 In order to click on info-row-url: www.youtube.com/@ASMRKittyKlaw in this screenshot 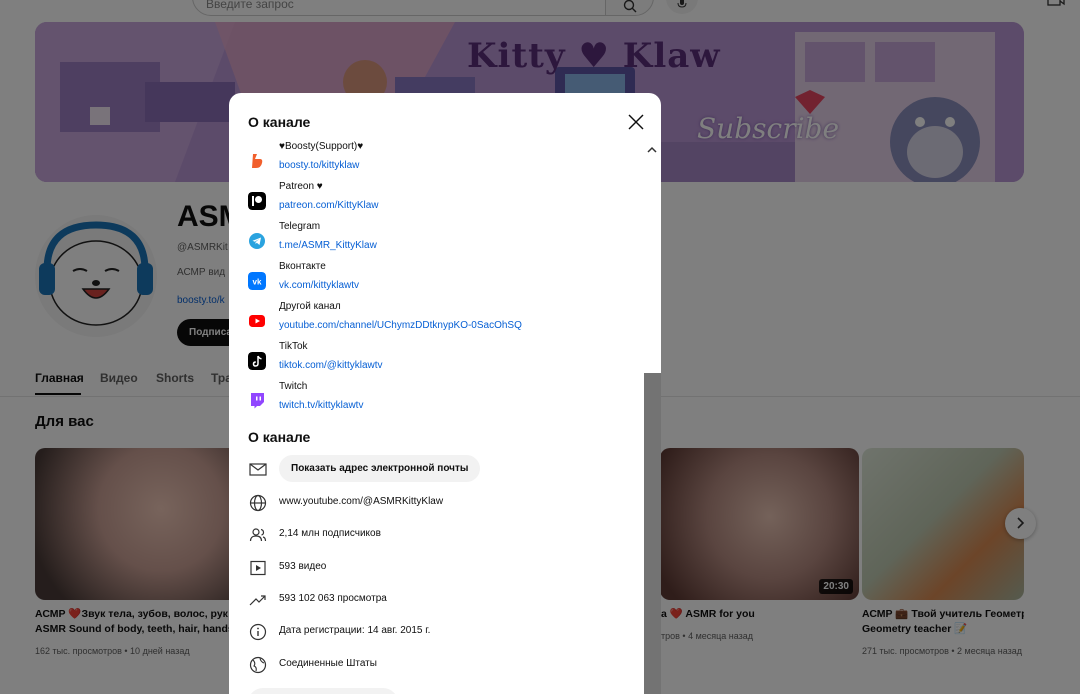, I will do `click(438, 502)`.